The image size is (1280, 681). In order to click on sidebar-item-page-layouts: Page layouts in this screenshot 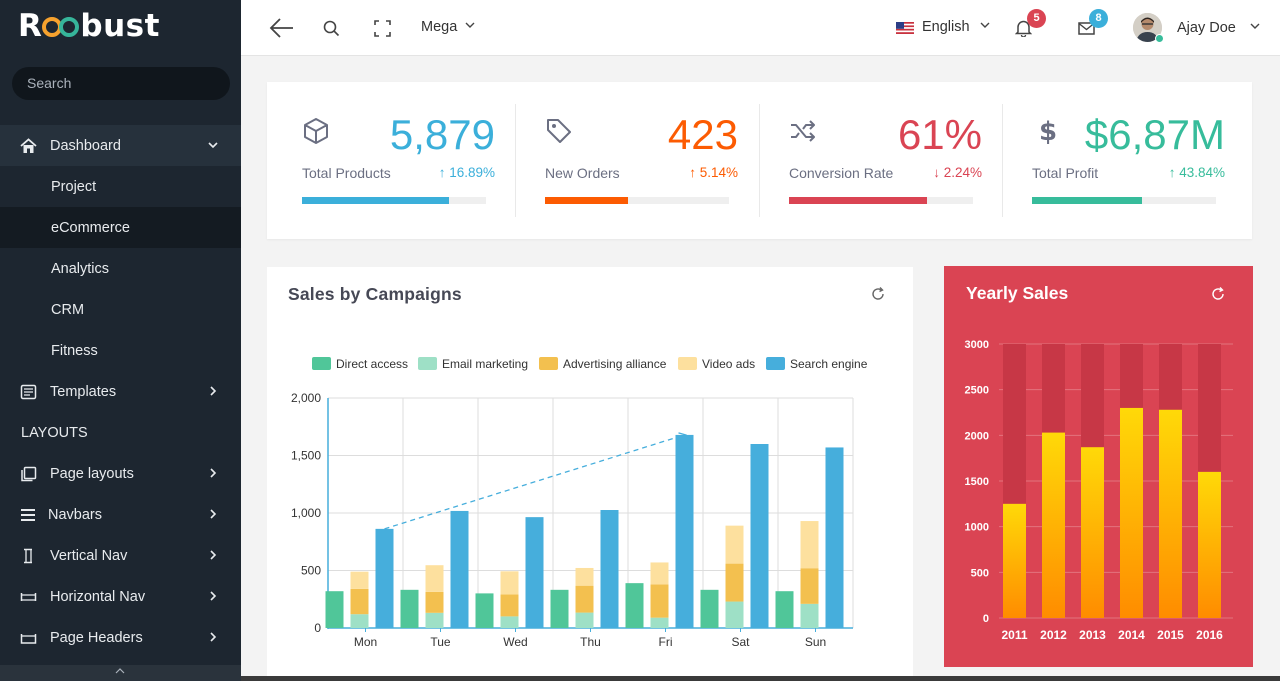, I will do `click(120, 473)`.